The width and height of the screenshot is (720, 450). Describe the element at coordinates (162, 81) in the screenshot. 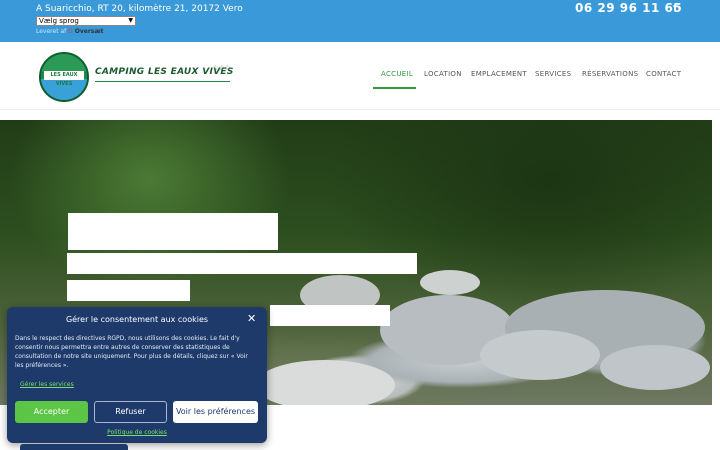

I see `brand-underline` at that location.